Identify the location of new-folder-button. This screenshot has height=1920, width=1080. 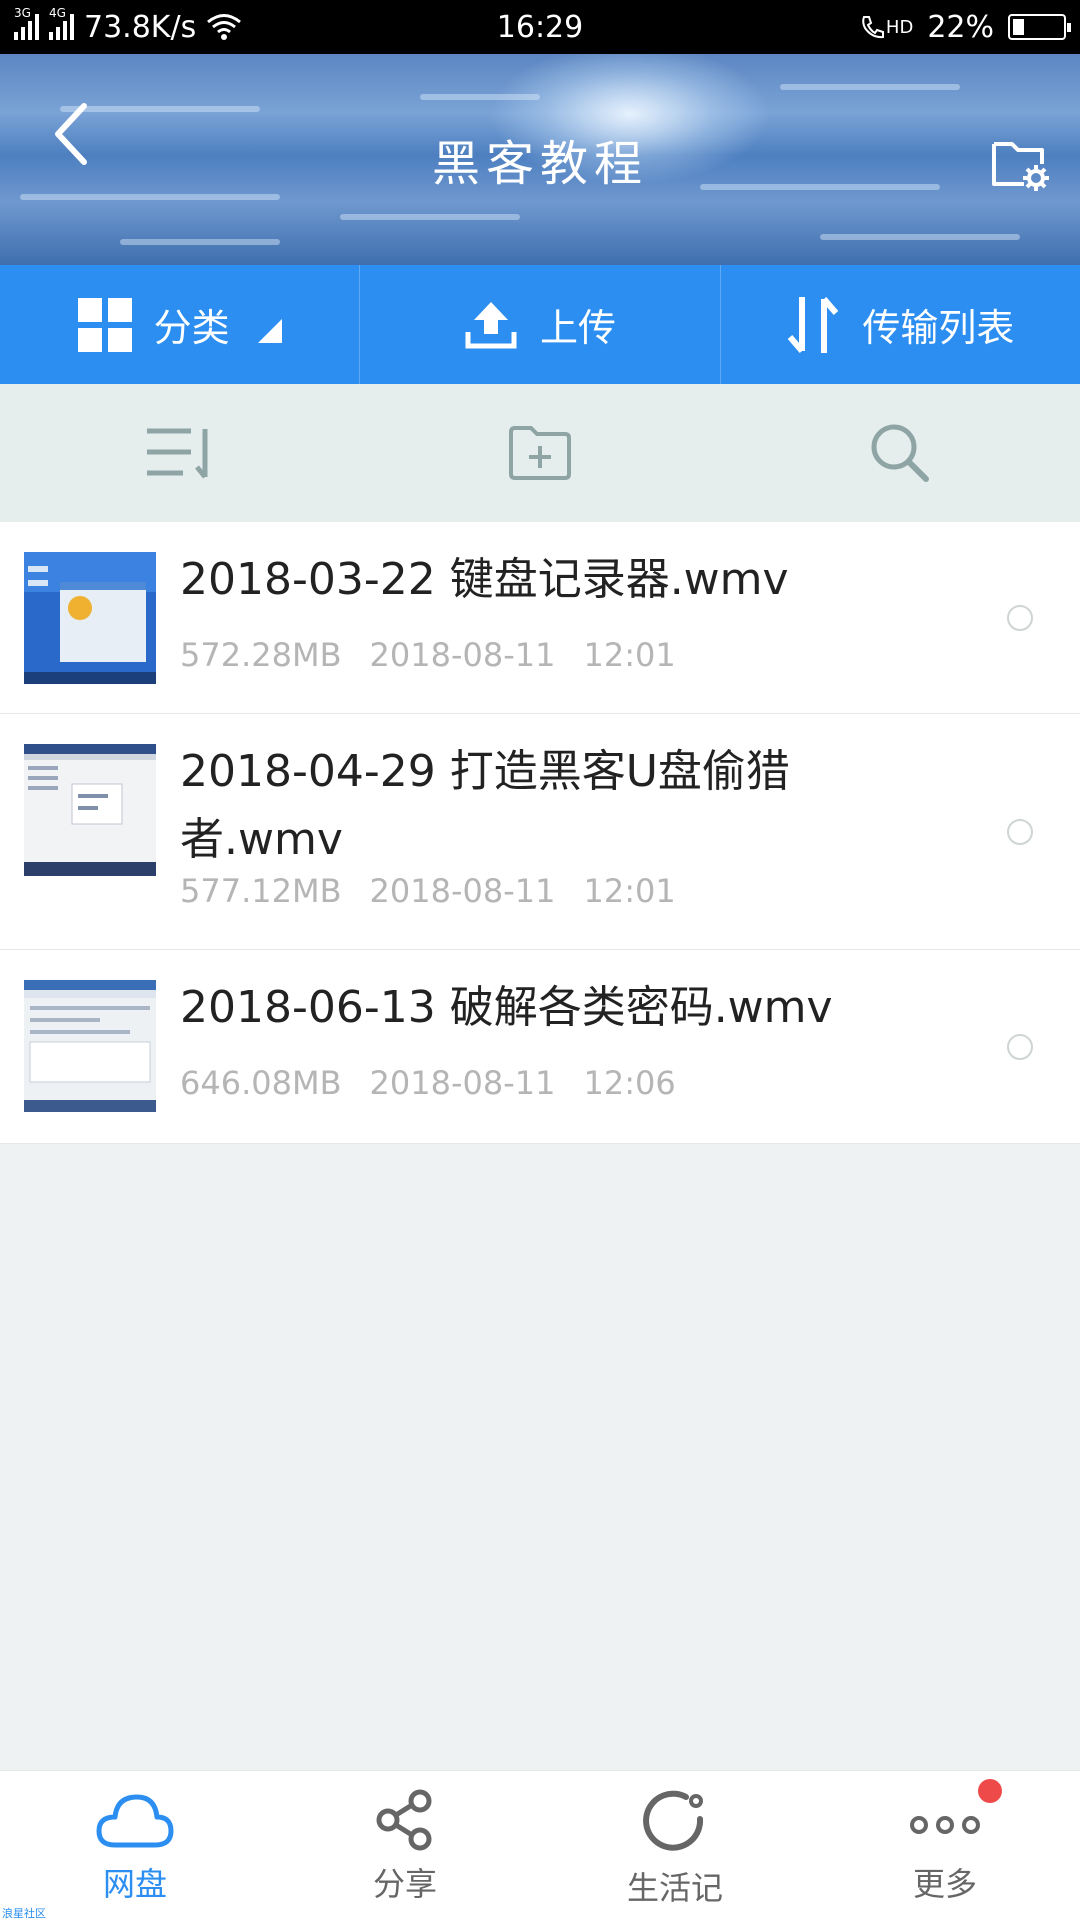
(540, 453).